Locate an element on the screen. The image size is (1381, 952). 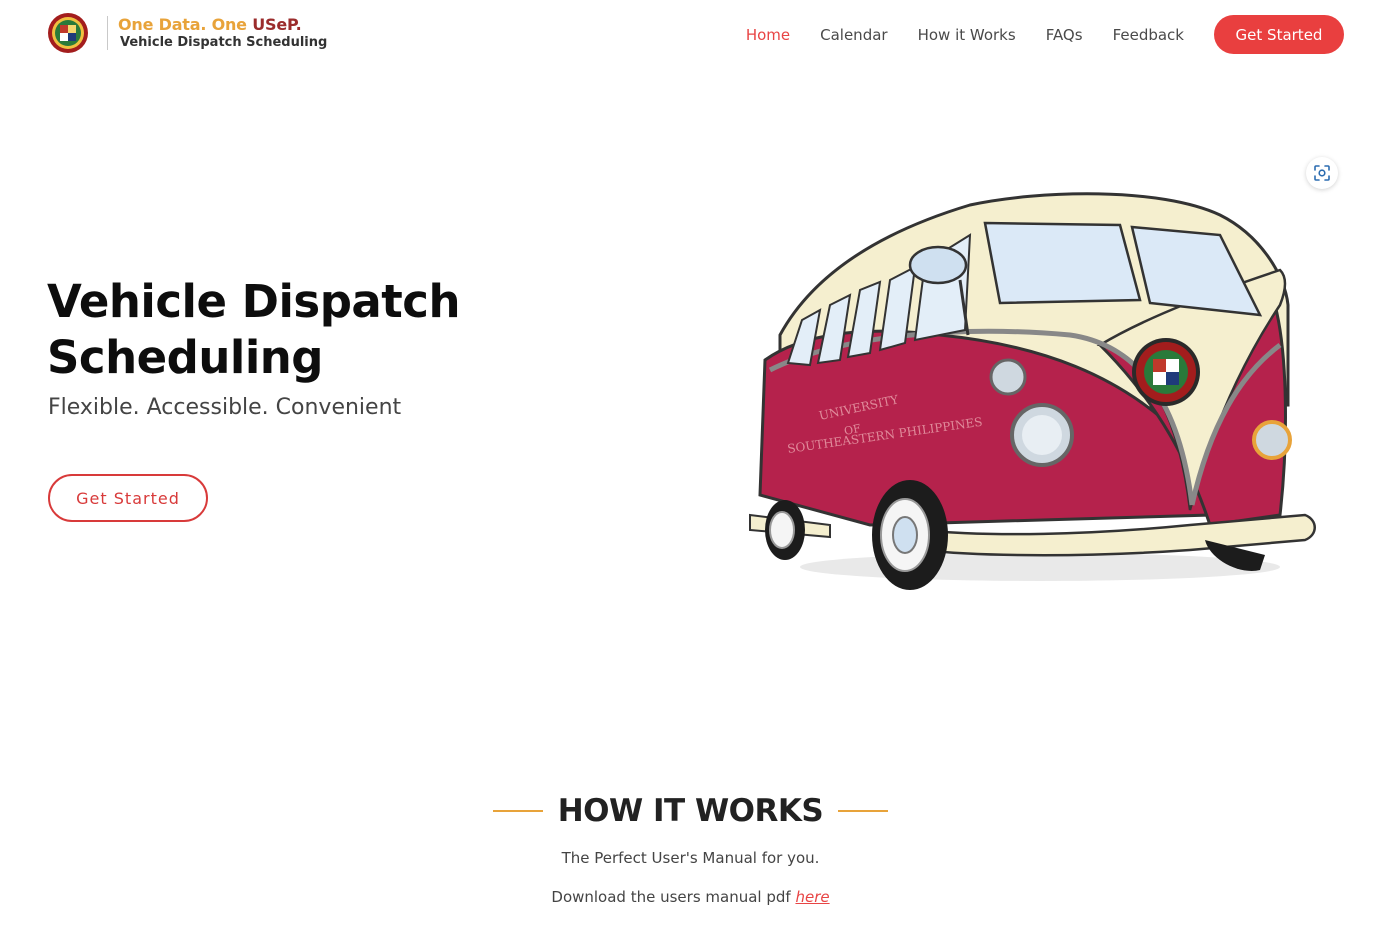
university-seal-icon is located at coordinates (68, 33).